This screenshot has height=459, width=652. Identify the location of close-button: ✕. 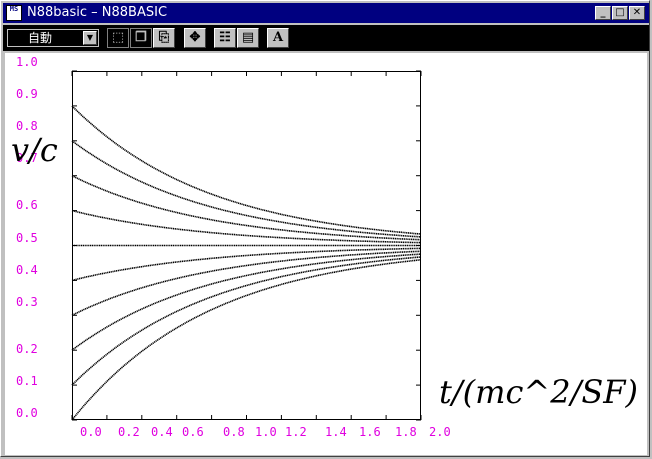
(637, 13).